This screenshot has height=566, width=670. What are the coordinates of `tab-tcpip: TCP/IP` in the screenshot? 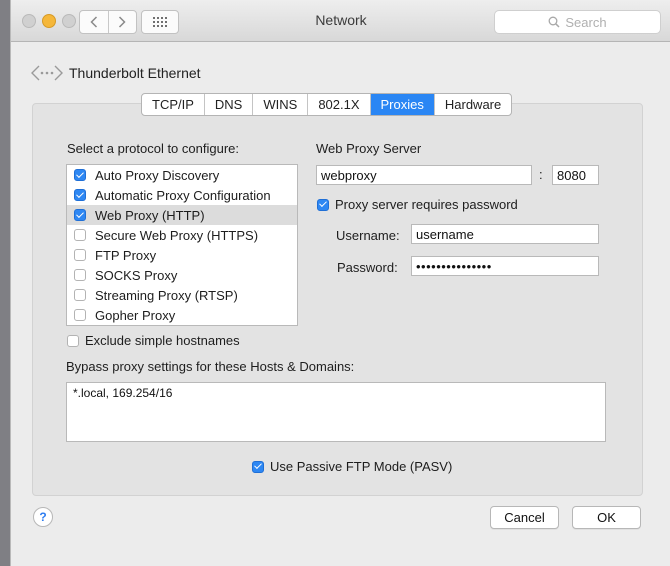 It's located at (173, 104).